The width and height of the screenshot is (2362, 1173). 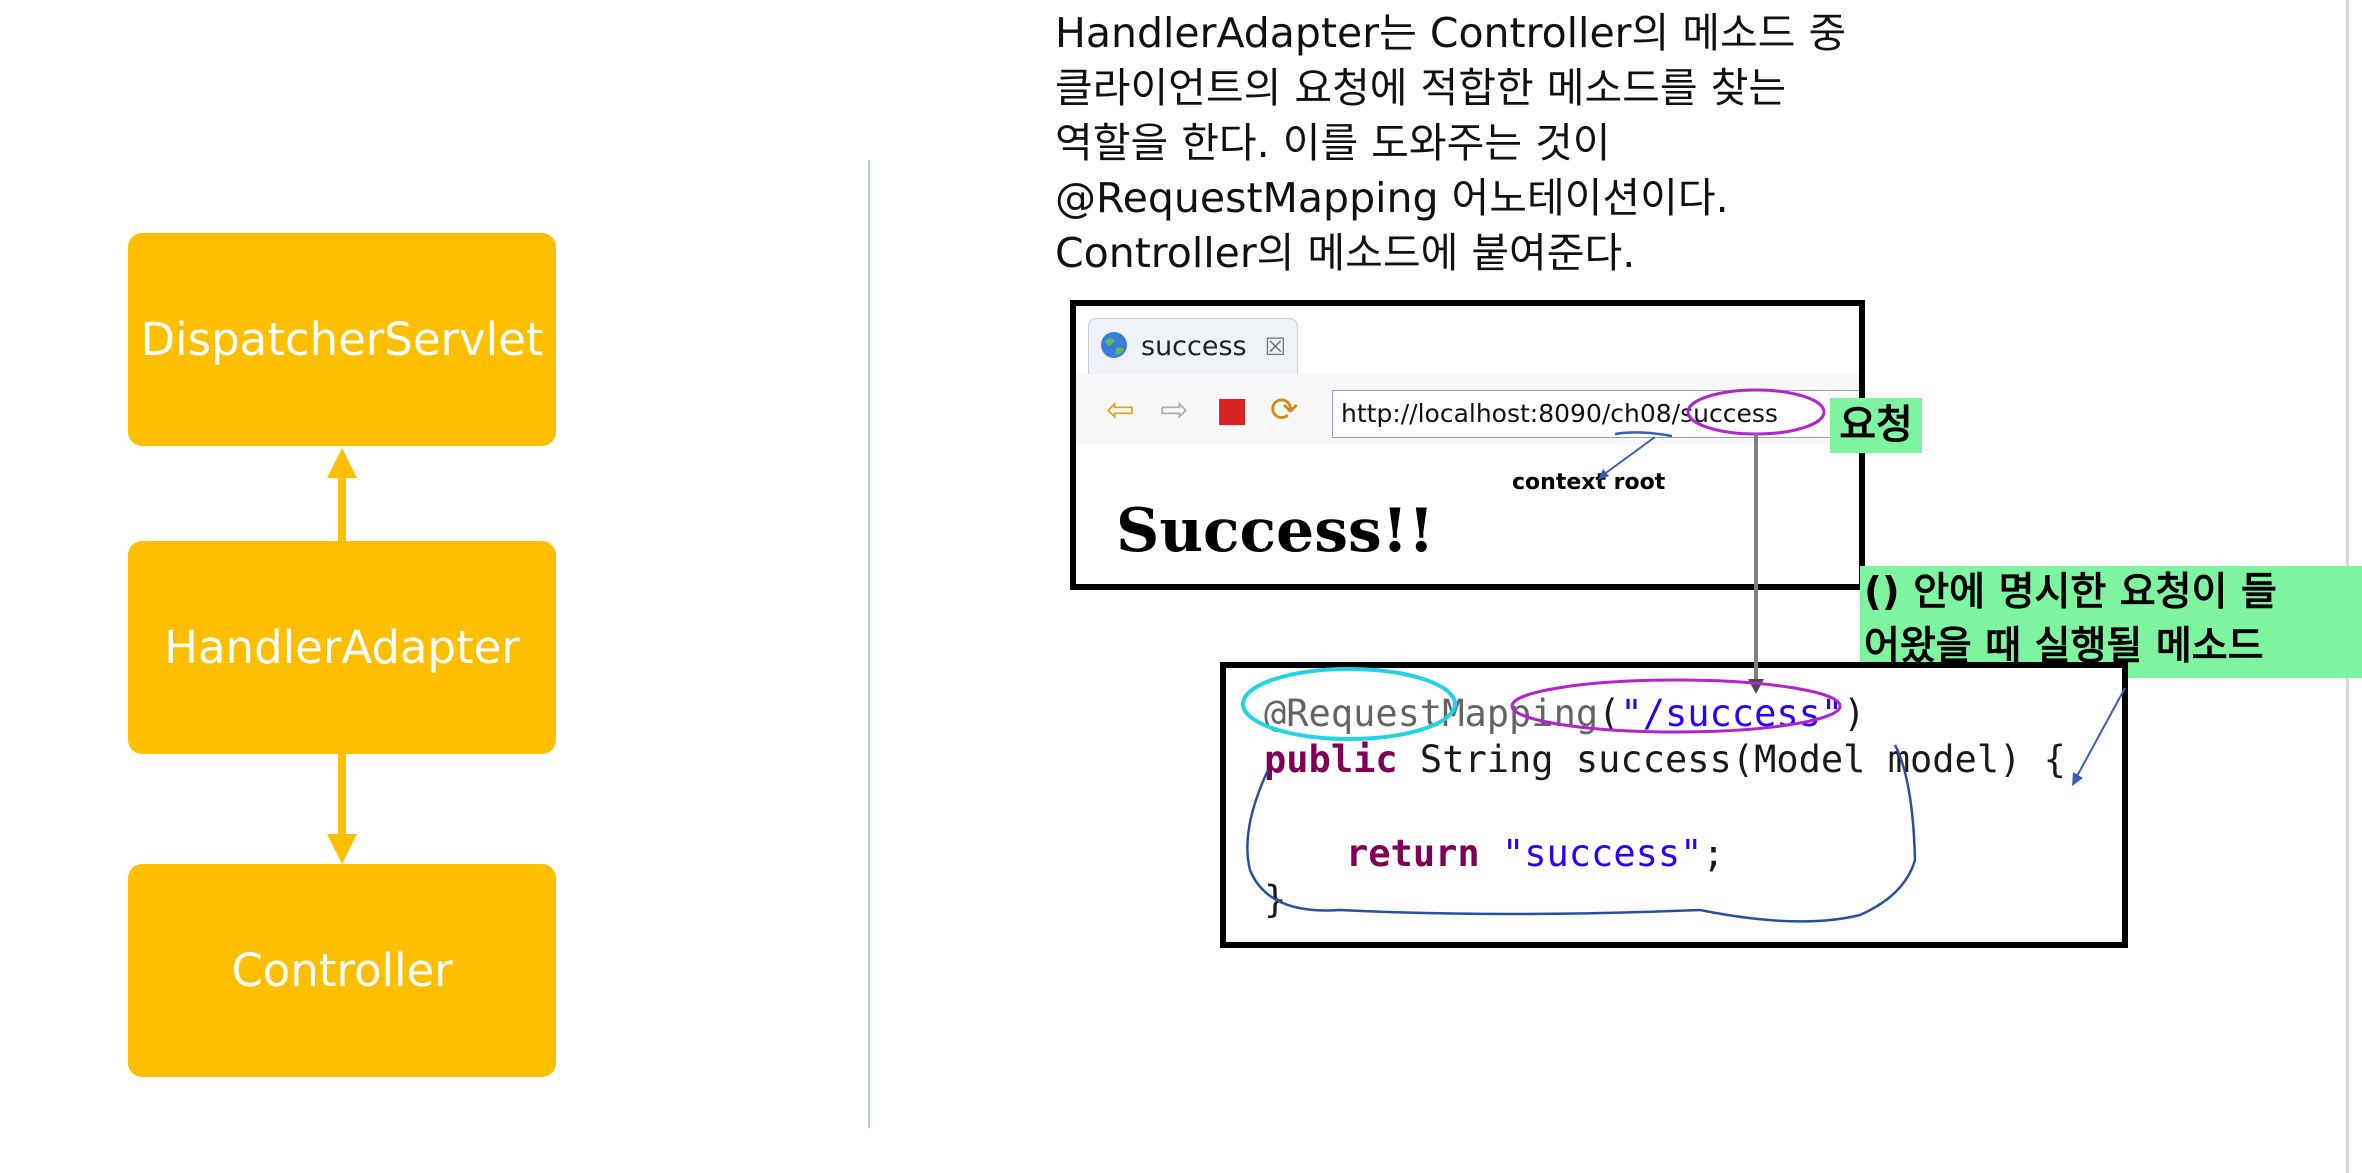 I want to click on description-line: 클라이언트의 요청에 적합한 메소드를 찾는, so click(x=1421, y=88).